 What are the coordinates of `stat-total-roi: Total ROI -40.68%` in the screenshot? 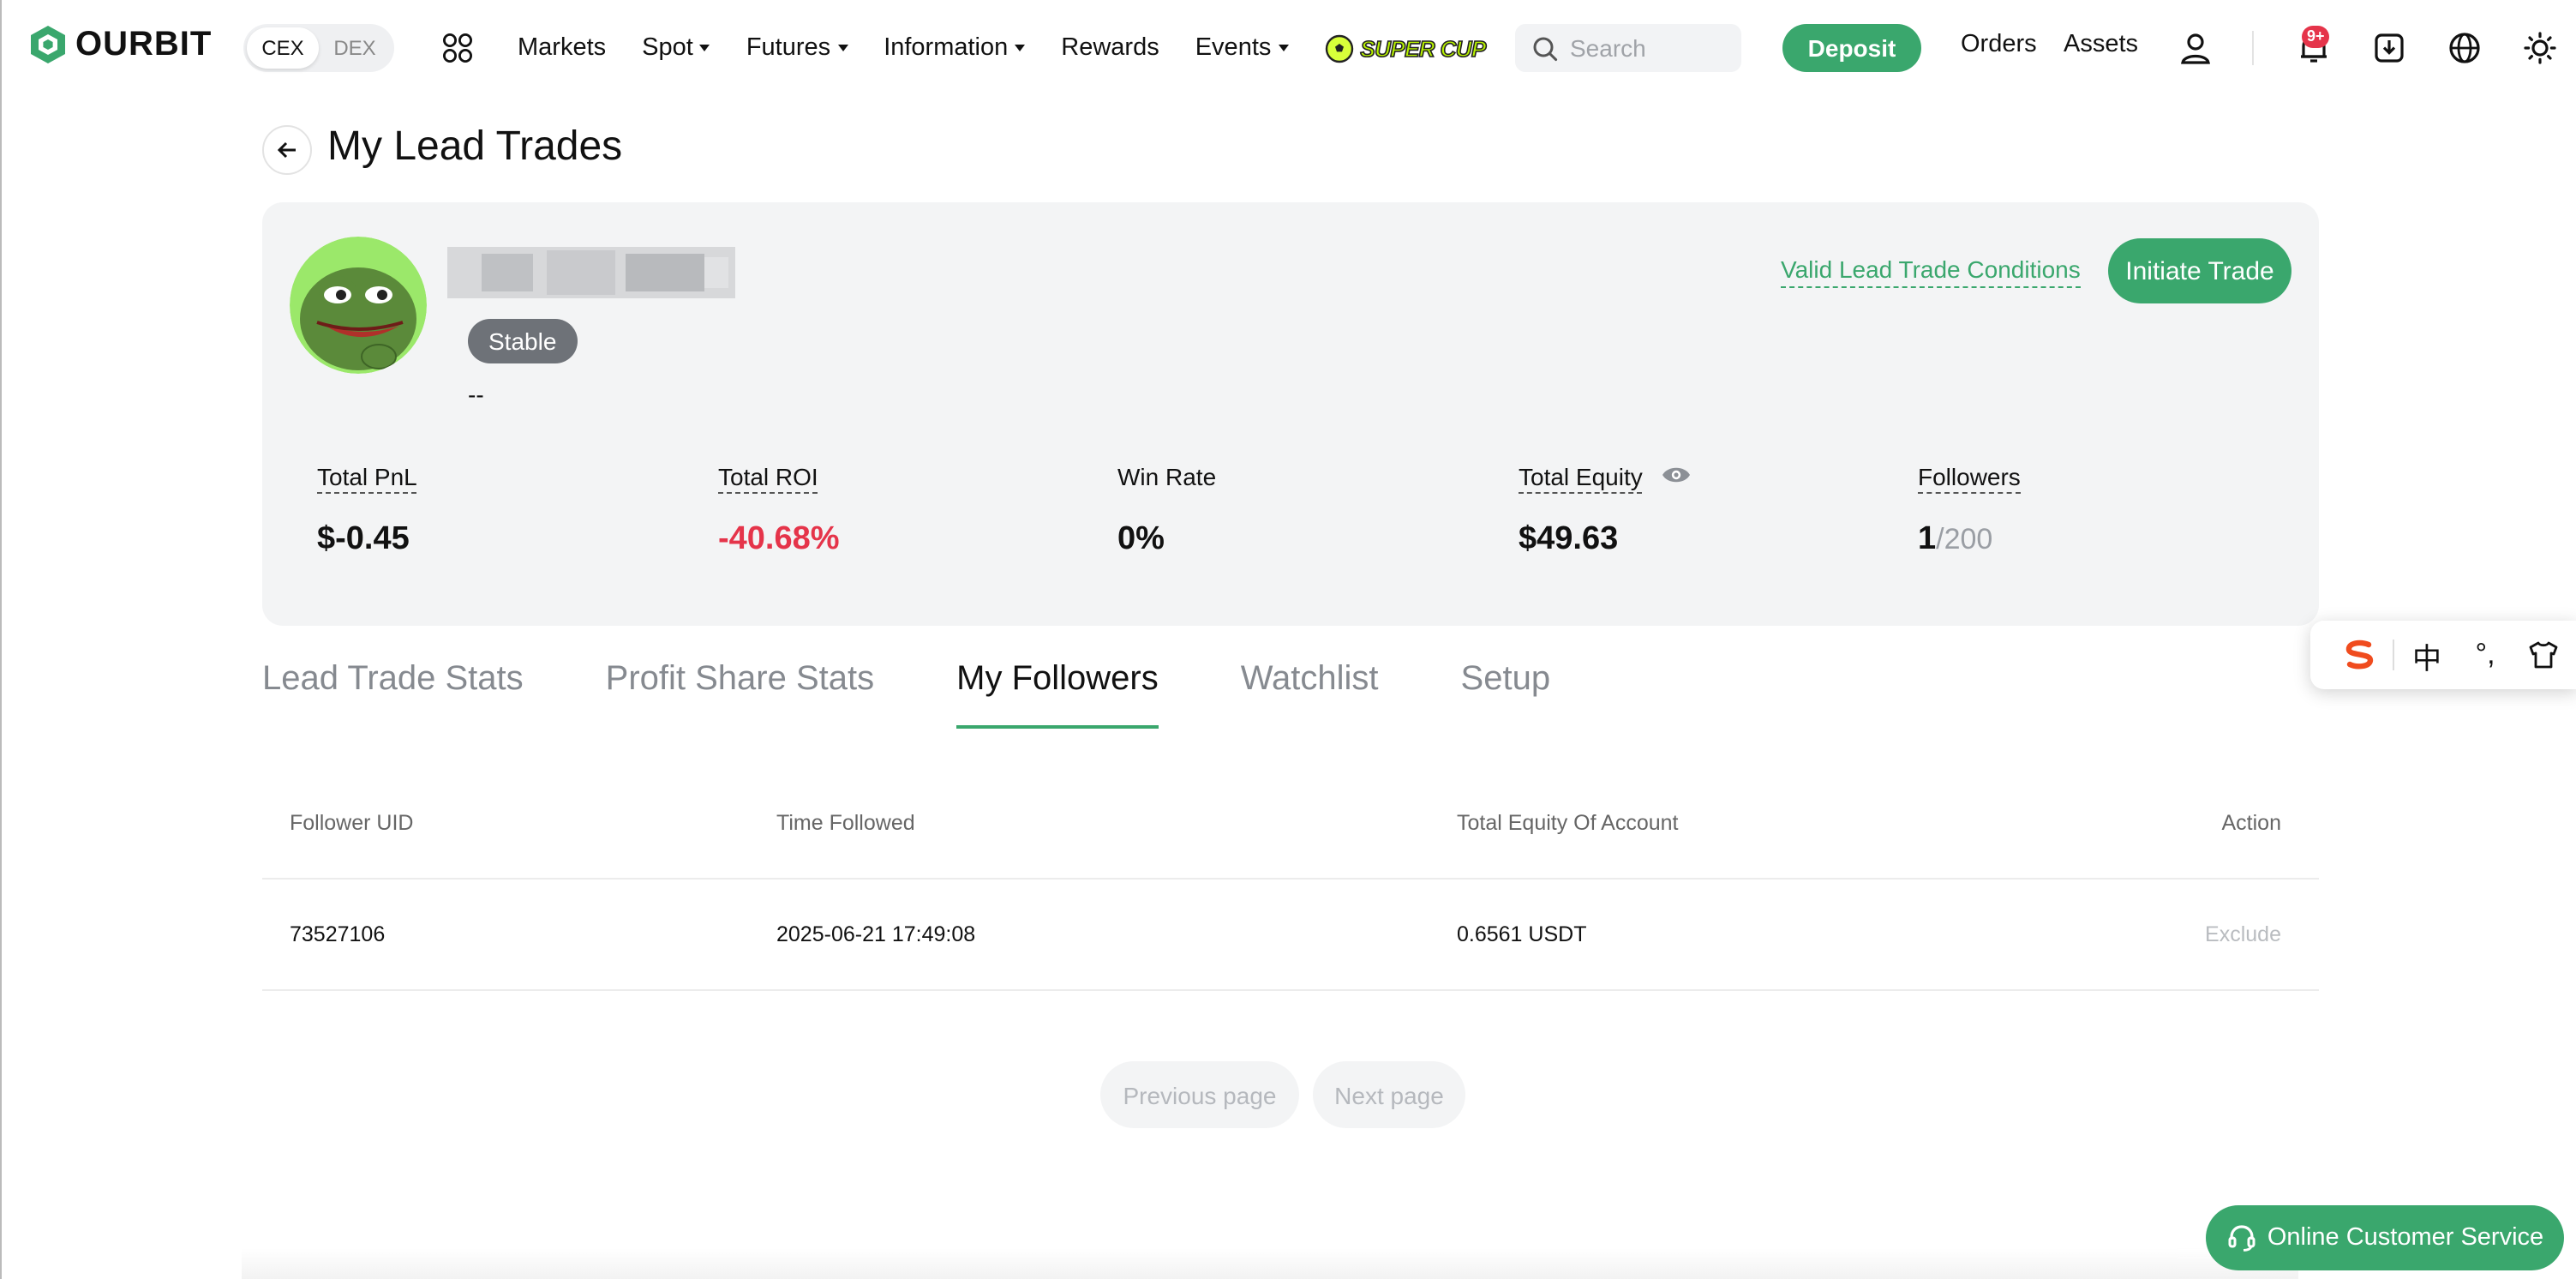 It's located at (779, 511).